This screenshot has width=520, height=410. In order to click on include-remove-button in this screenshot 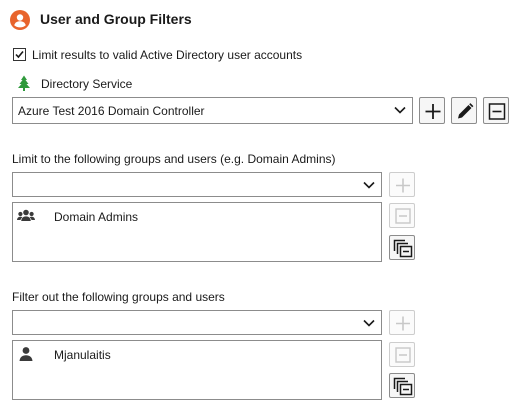, I will do `click(402, 215)`.